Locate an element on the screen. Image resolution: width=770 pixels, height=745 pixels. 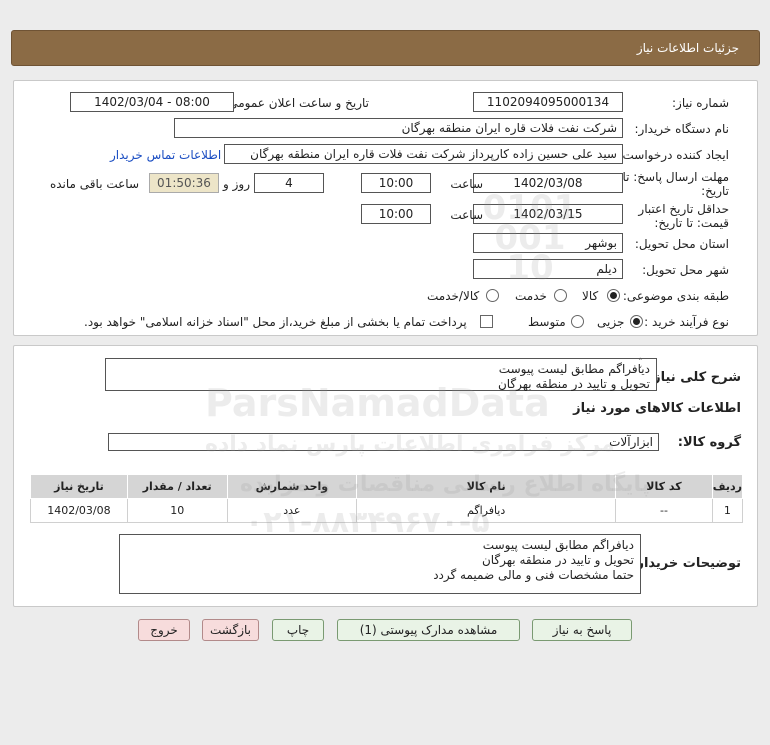
days-label: روز و is located at coordinates (236, 184).